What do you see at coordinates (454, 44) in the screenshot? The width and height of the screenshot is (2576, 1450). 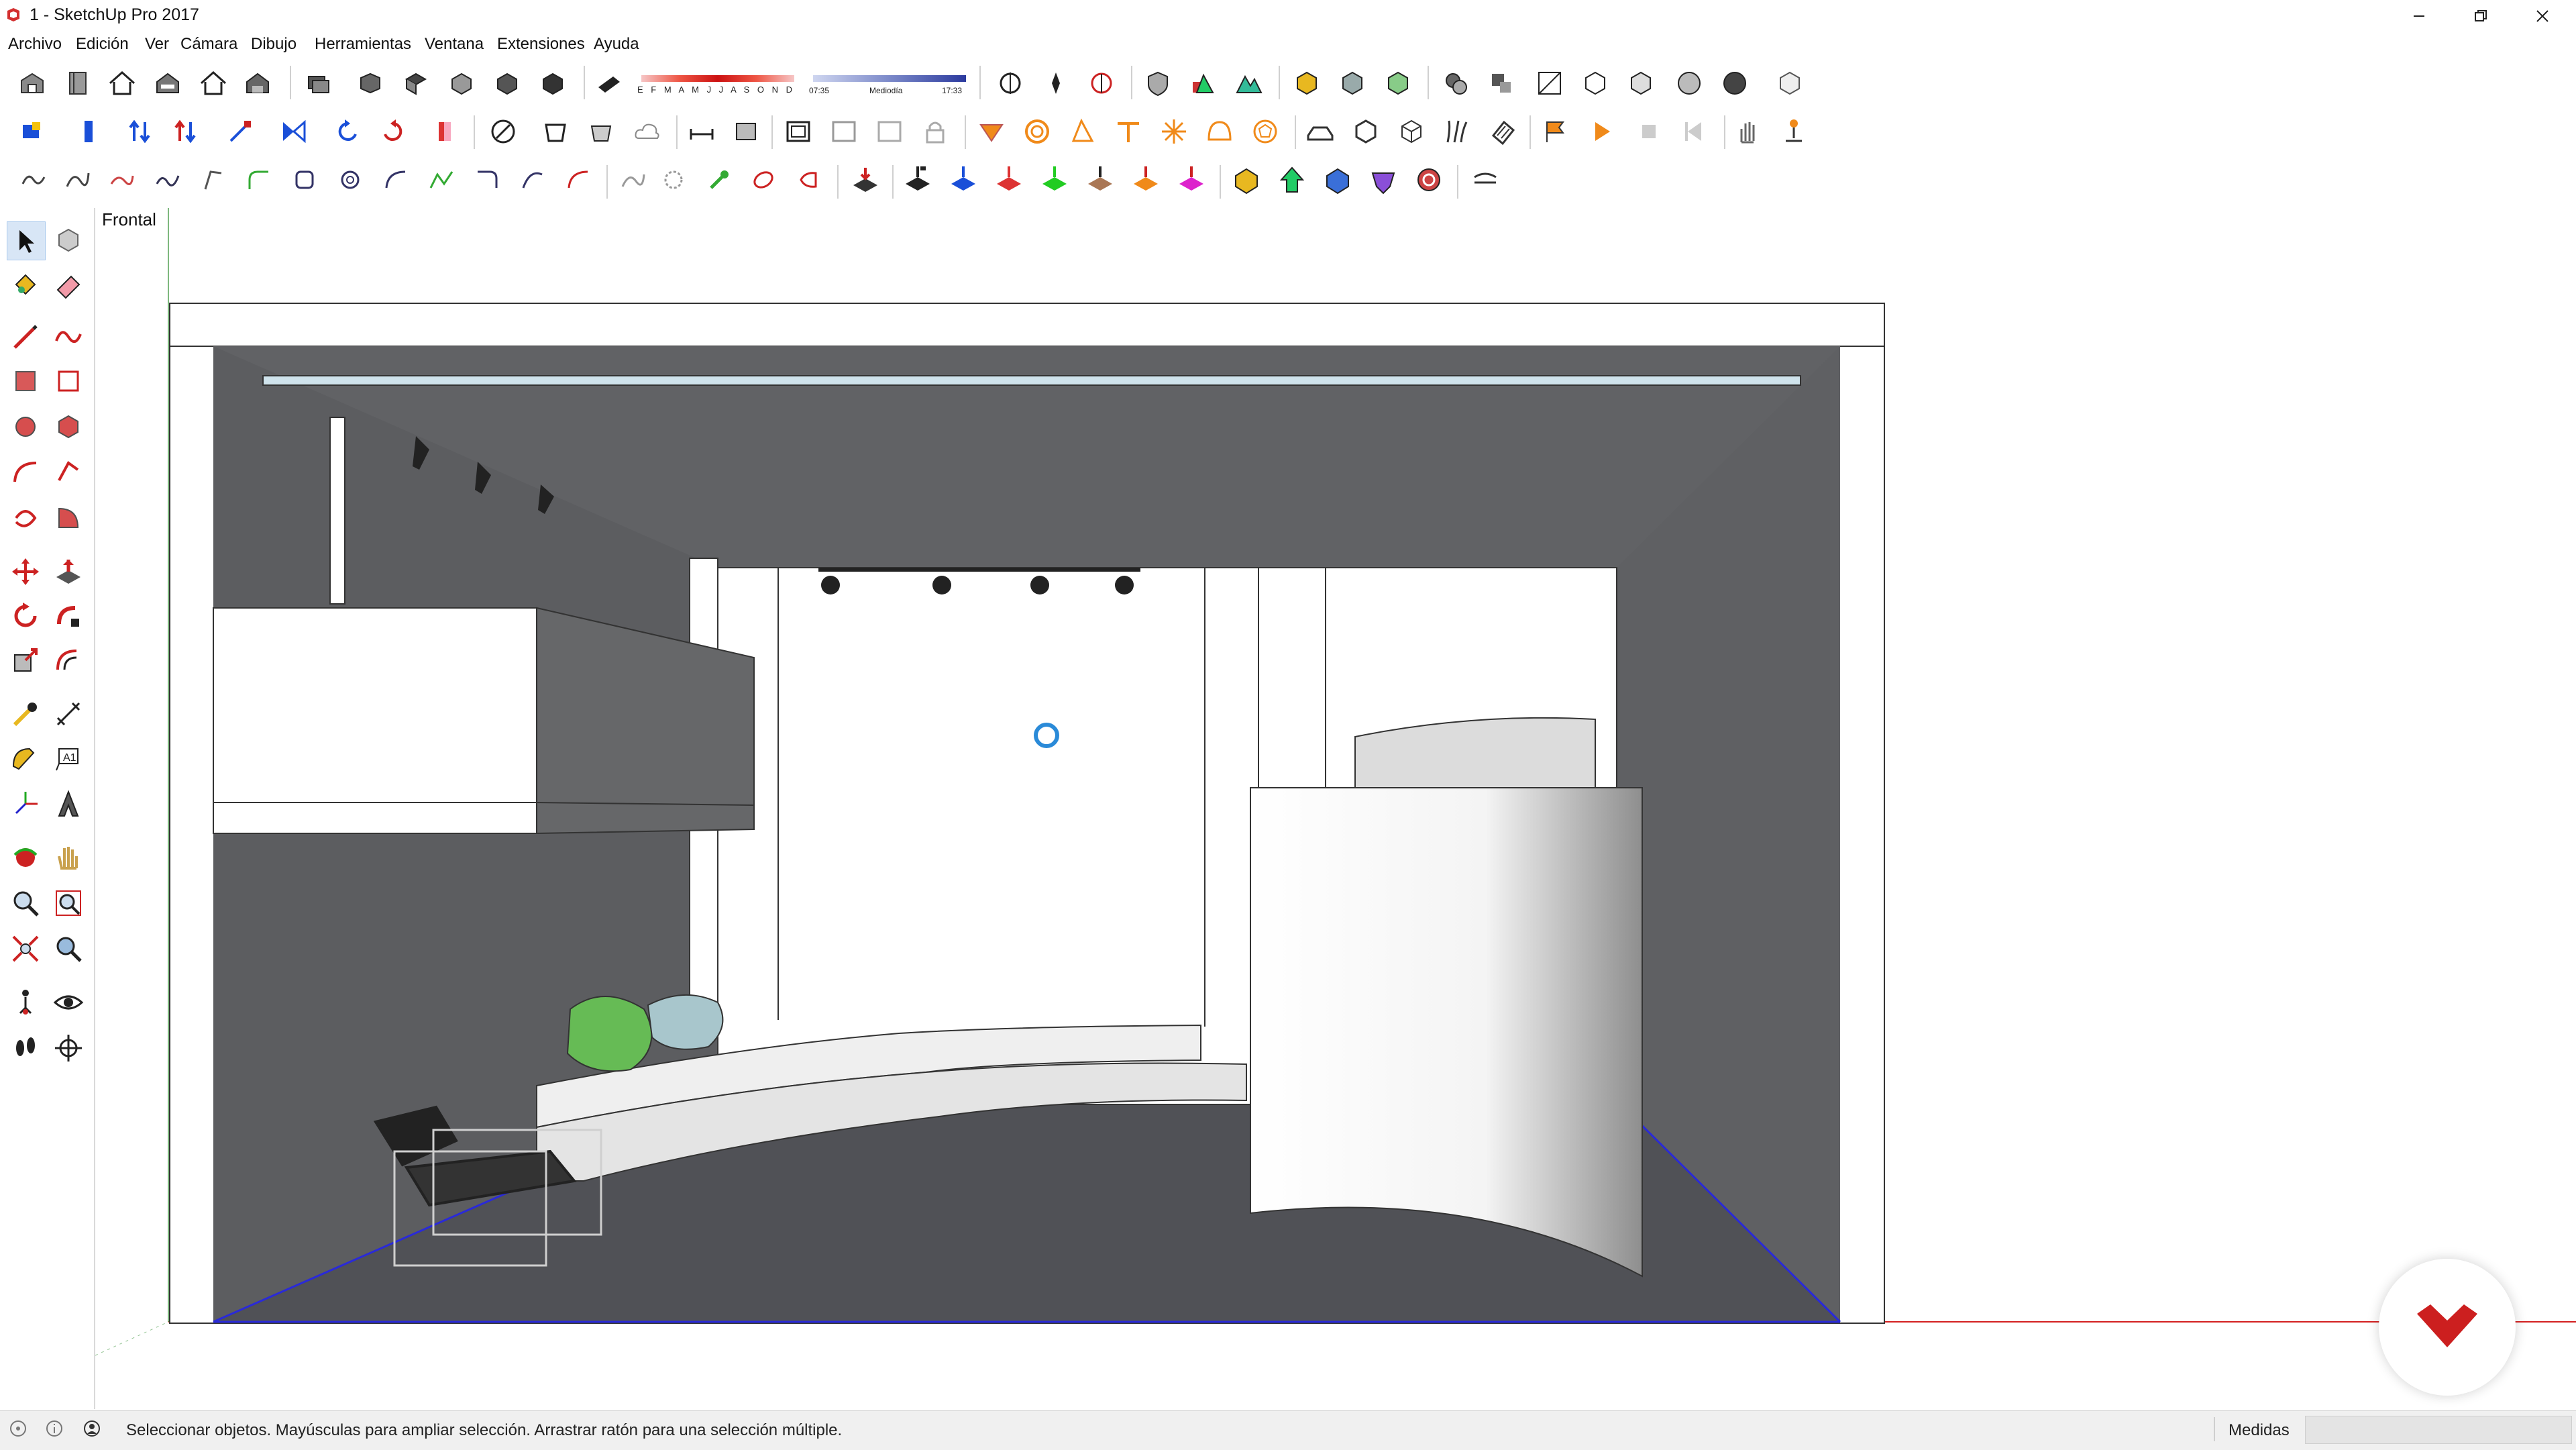 I see `menu-ventana: Ventana` at bounding box center [454, 44].